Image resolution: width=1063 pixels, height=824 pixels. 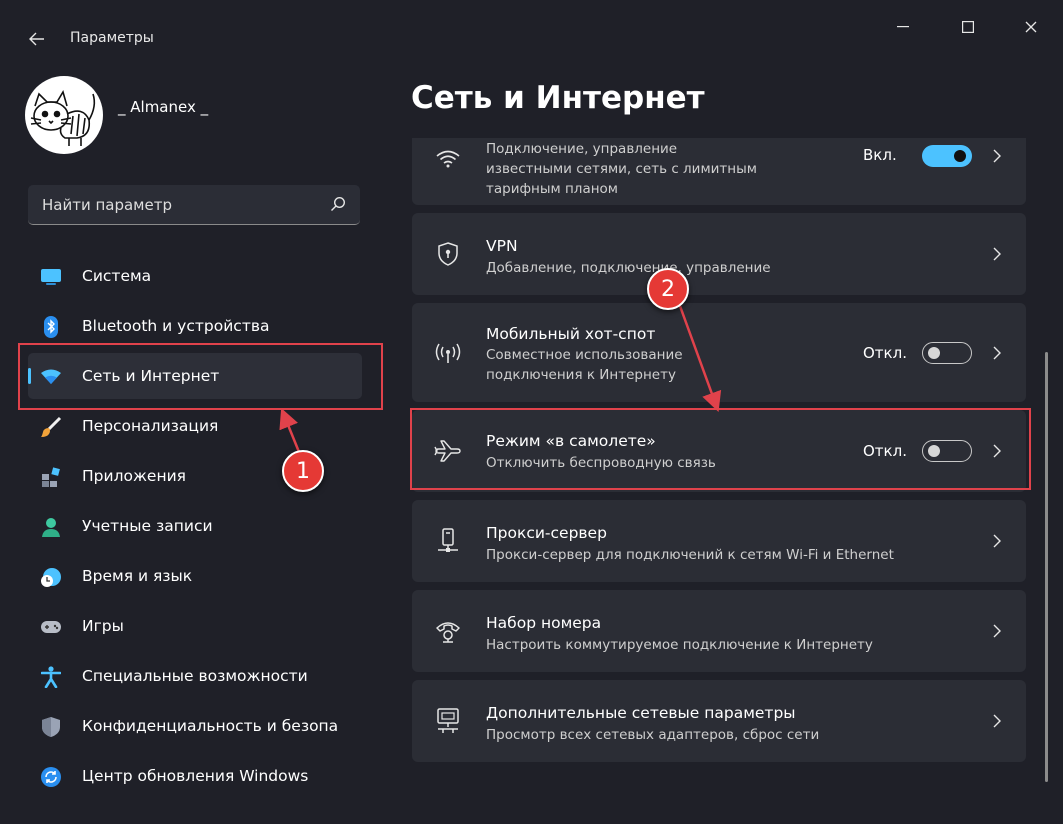 I want to click on sidebar-item-privacy: Конфиденциальность и безопас, so click(x=195, y=726).